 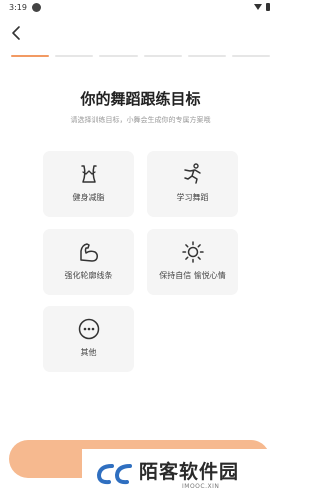 I want to click on sun-icon, so click(x=192, y=252).